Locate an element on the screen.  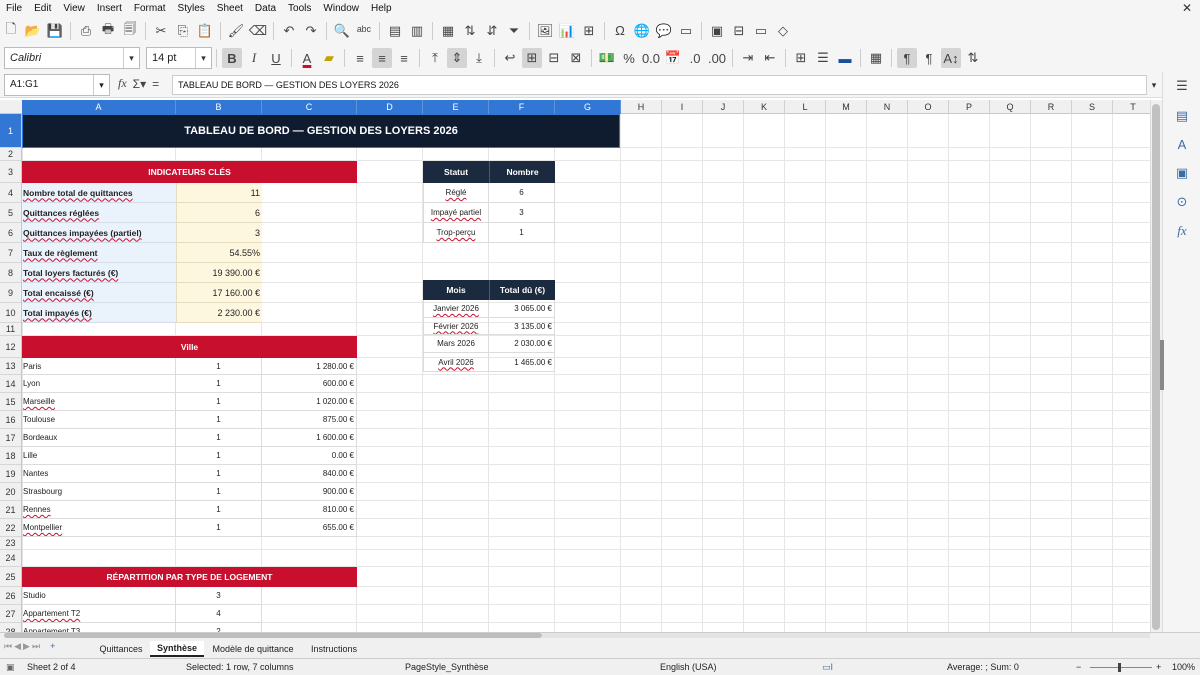
menu-sheet: Sheet is located at coordinates (230, 8).